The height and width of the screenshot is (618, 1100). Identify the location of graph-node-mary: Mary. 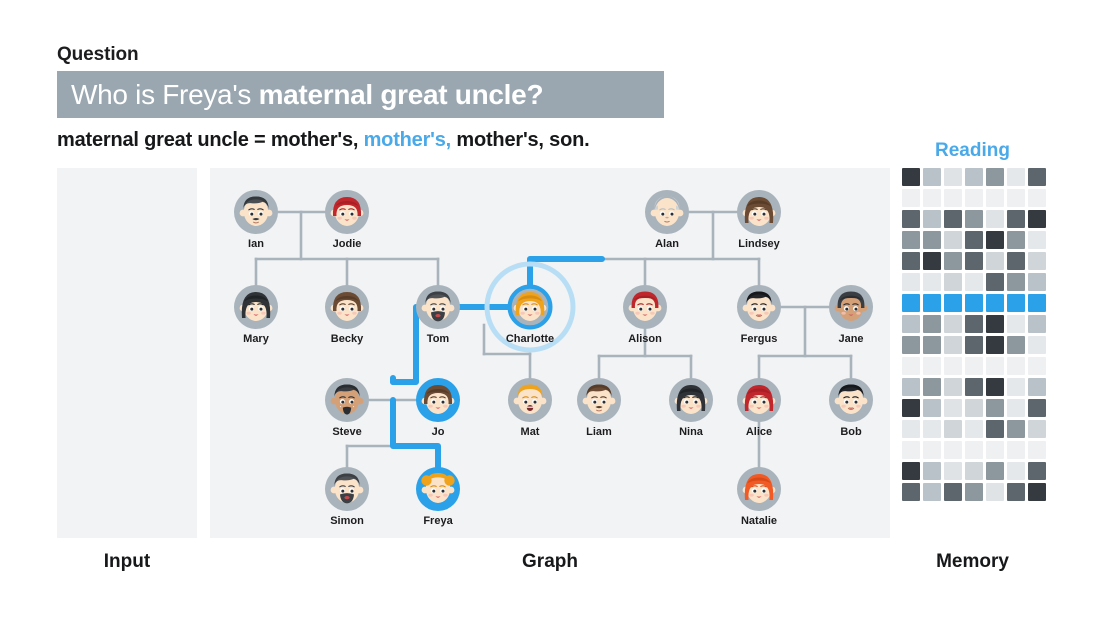
(256, 315).